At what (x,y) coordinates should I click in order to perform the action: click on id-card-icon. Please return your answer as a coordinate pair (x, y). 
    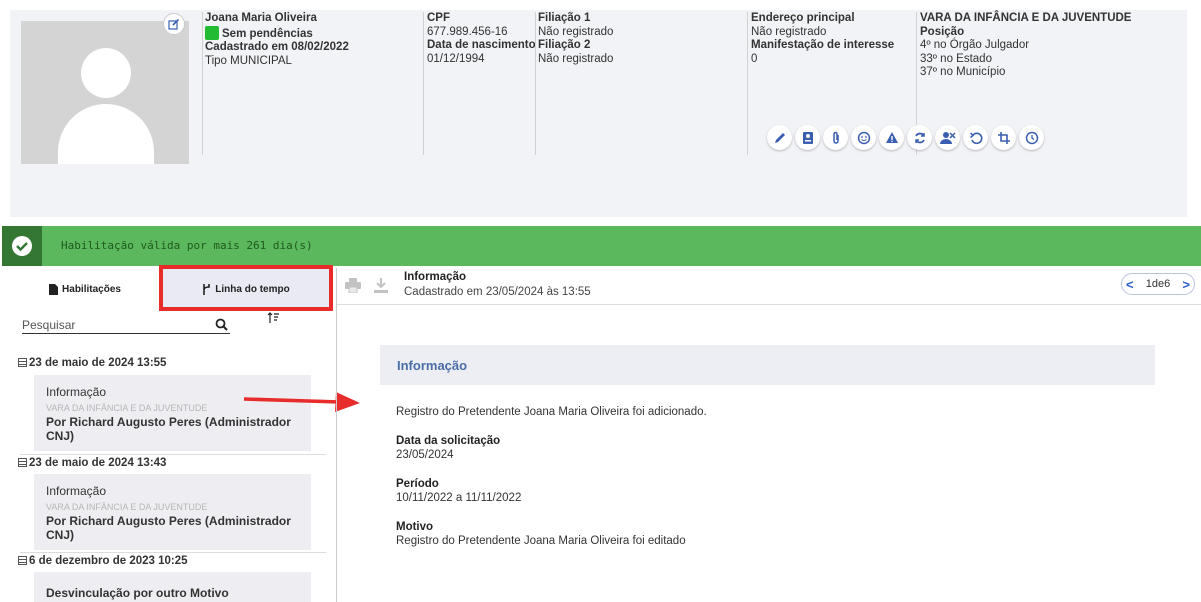
    Looking at the image, I should click on (807, 137).